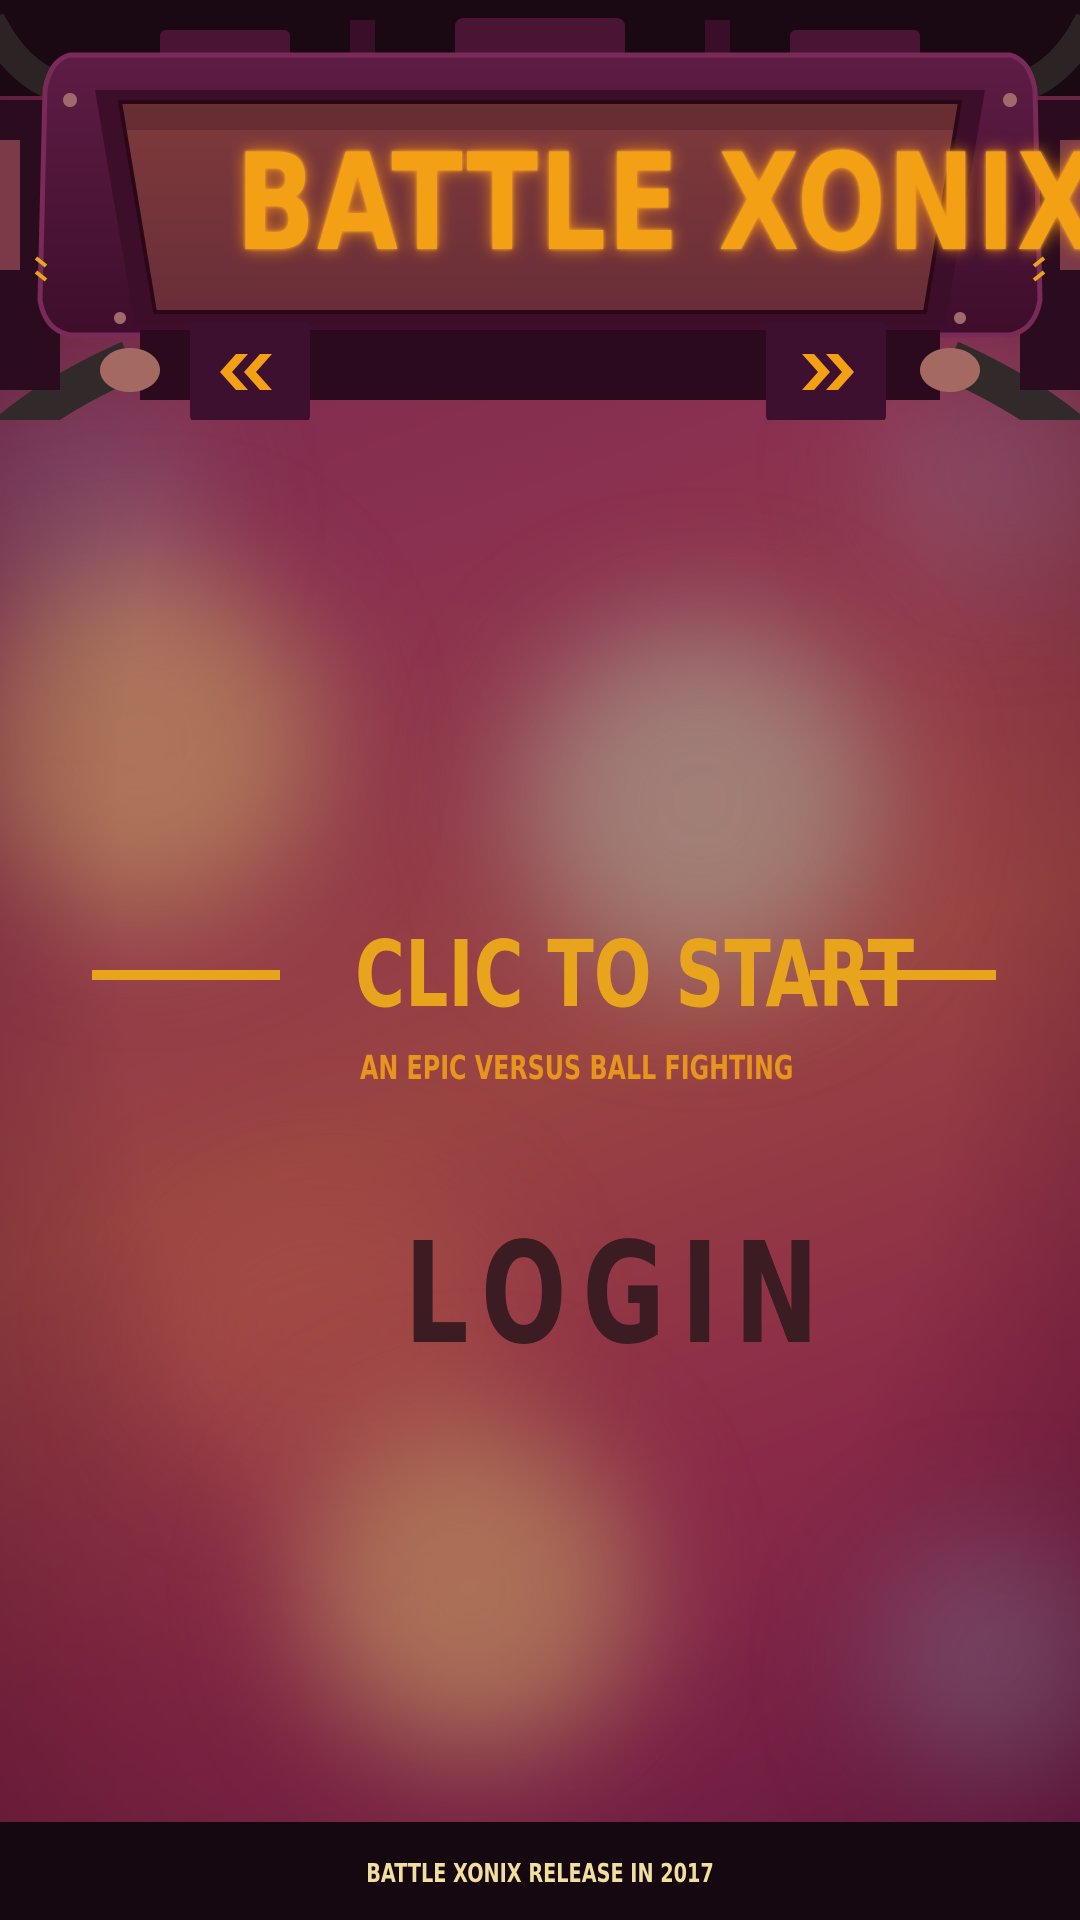 The image size is (1080, 1920). Describe the element at coordinates (246, 372) in the screenshot. I see `double-chevron-left-icon` at that location.